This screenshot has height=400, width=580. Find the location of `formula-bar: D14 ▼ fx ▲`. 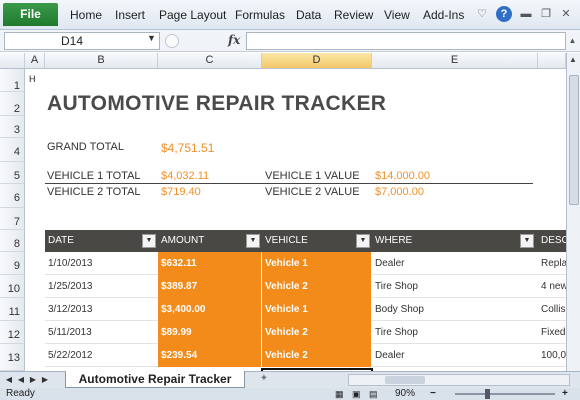

formula-bar: D14 ▼ fx ▲ is located at coordinates (290, 41).